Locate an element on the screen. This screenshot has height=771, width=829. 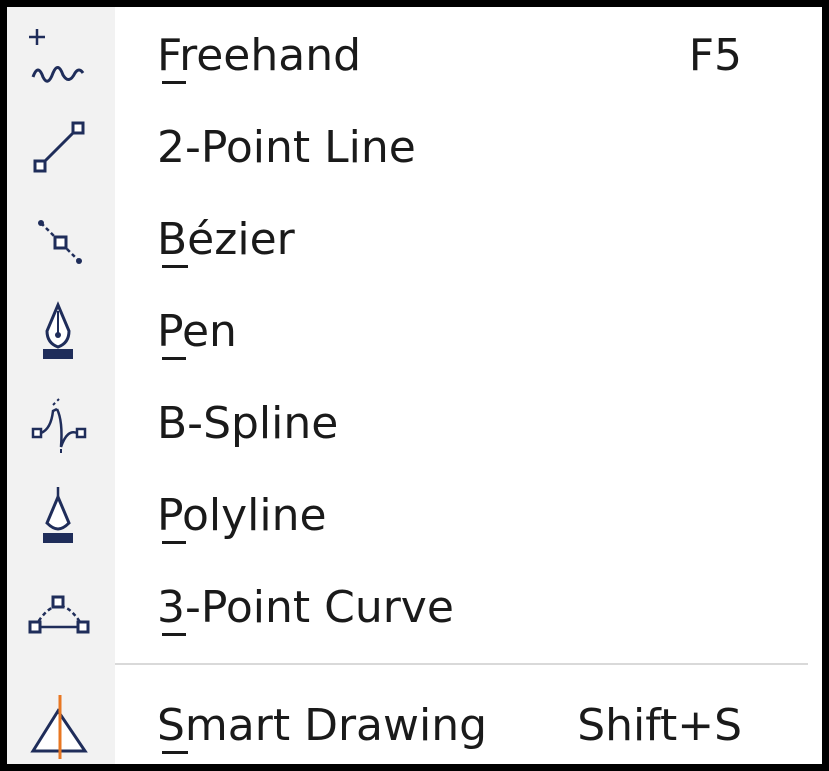
freehand-icon is located at coordinates (58, 56).